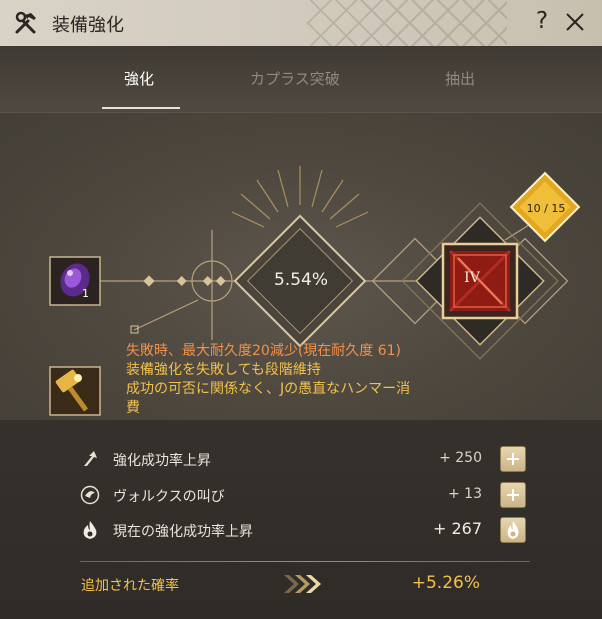 This screenshot has height=619, width=602. I want to click on info-line: 費, so click(133, 408).